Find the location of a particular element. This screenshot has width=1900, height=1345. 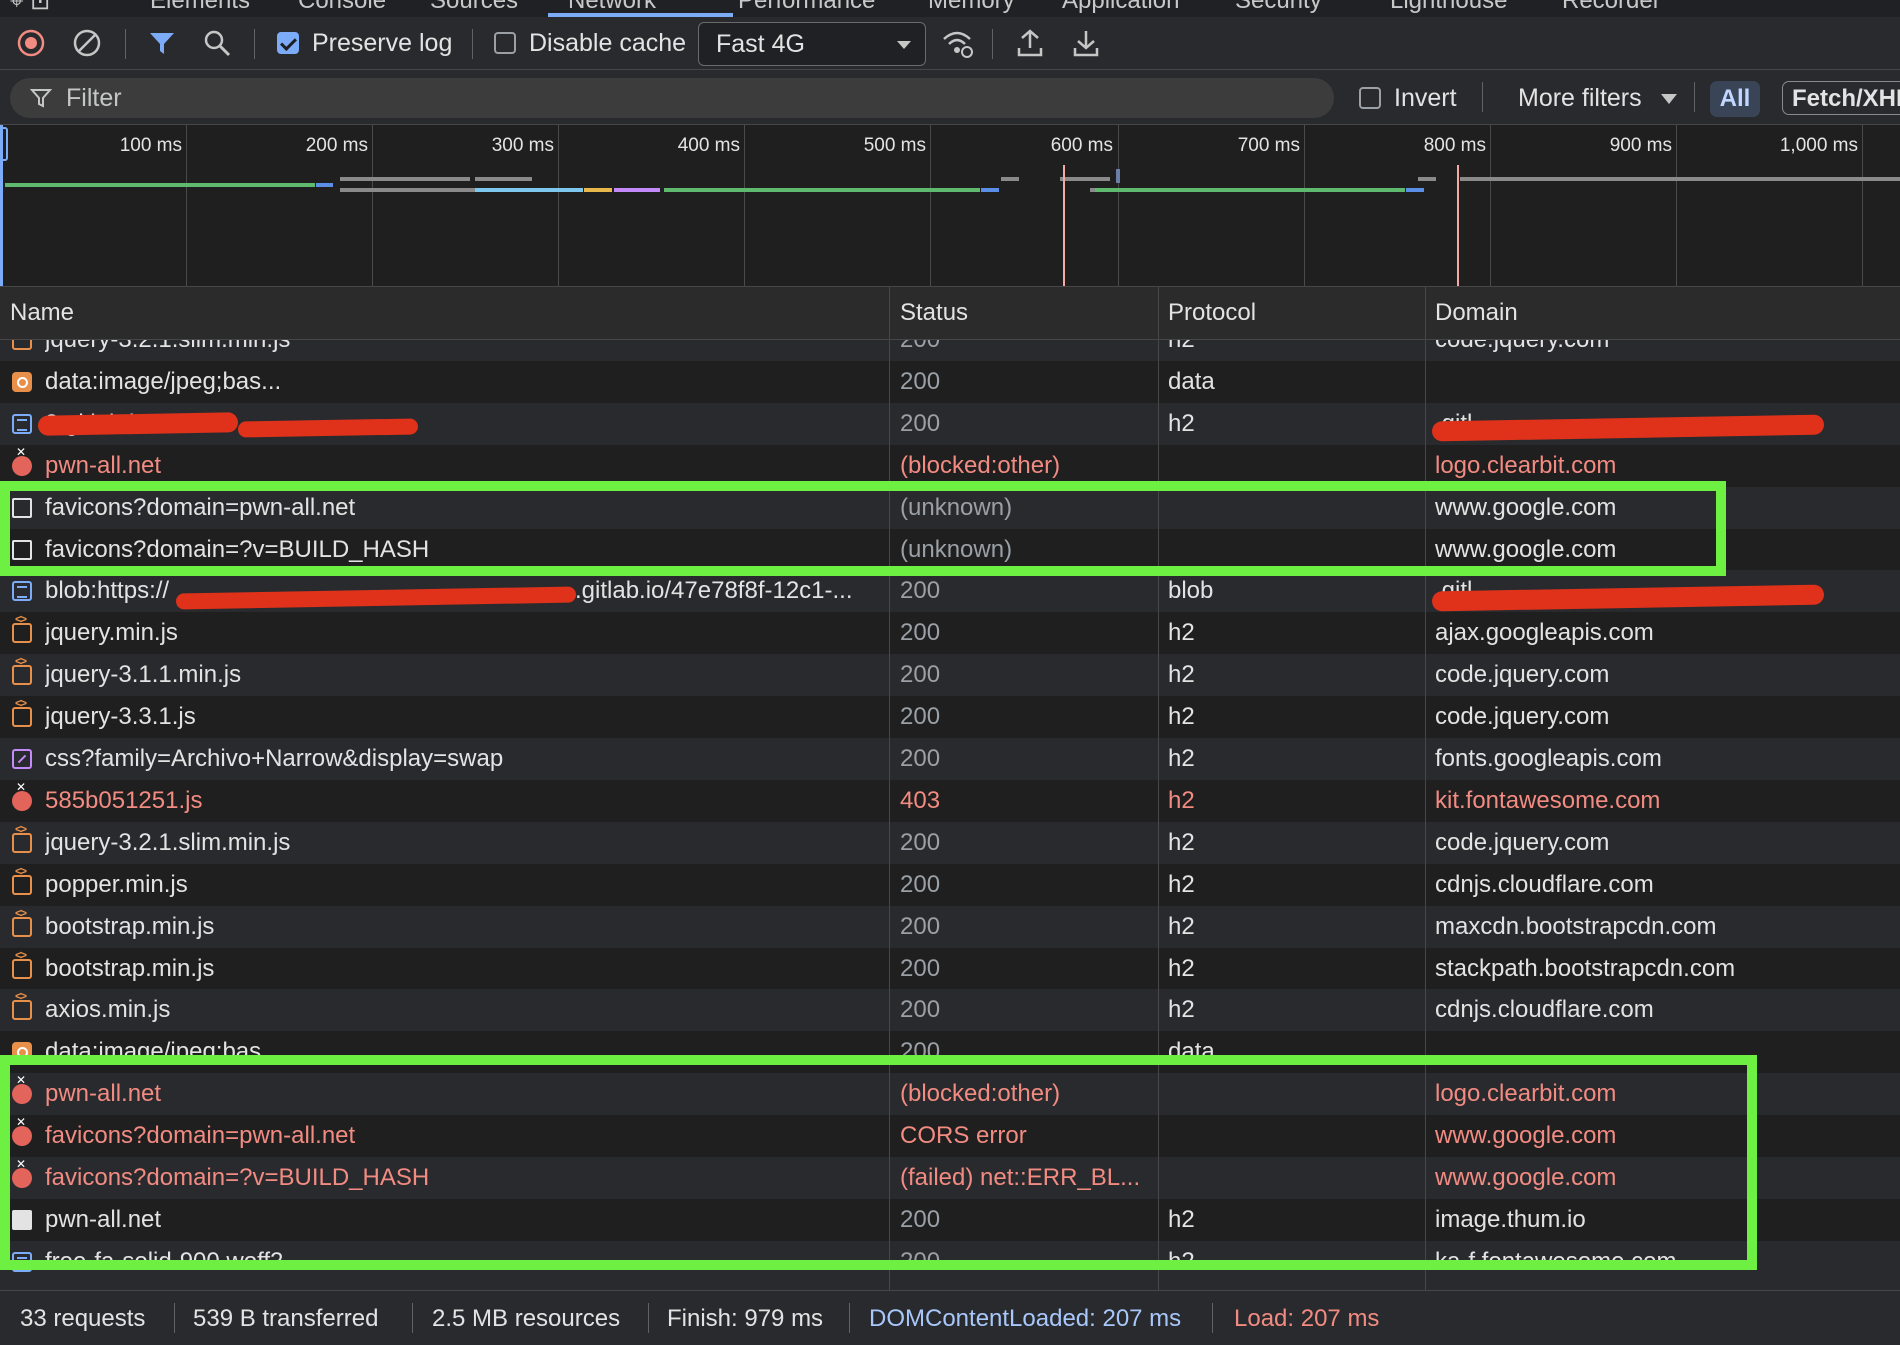

thumbnail-icon is located at coordinates (22, 1219).